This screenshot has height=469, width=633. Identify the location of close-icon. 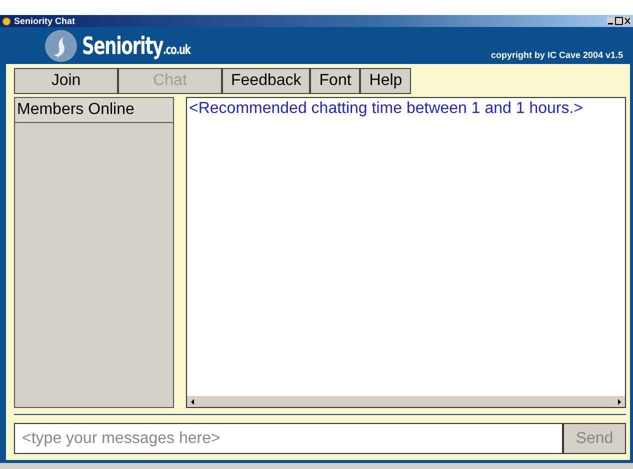
(627, 21).